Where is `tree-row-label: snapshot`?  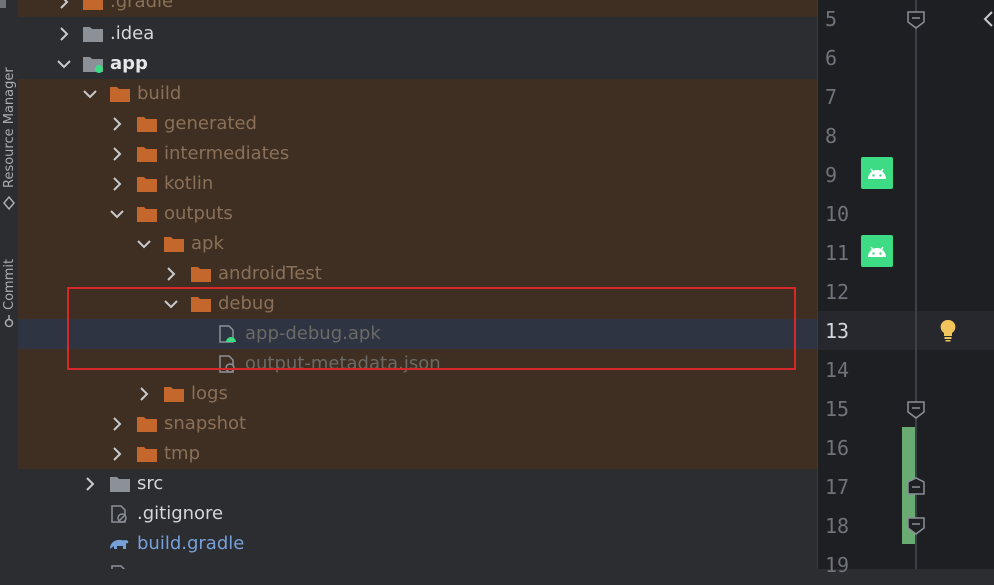 tree-row-label: snapshot is located at coordinates (205, 423).